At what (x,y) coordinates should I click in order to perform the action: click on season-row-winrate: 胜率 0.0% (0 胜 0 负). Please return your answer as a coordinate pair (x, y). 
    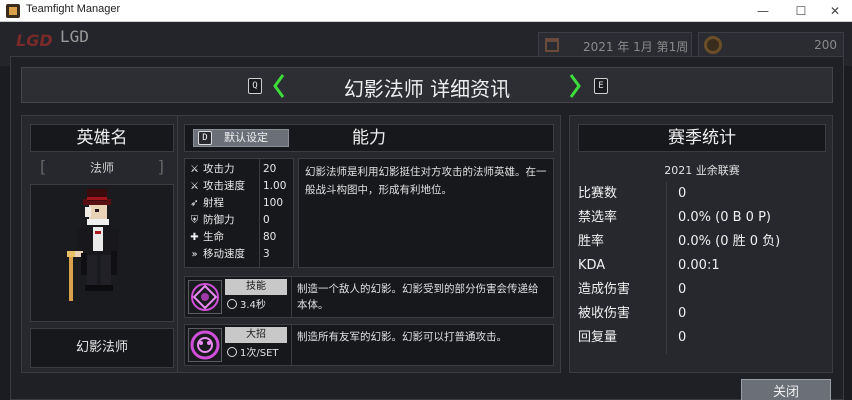
    Looking at the image, I should click on (702, 242).